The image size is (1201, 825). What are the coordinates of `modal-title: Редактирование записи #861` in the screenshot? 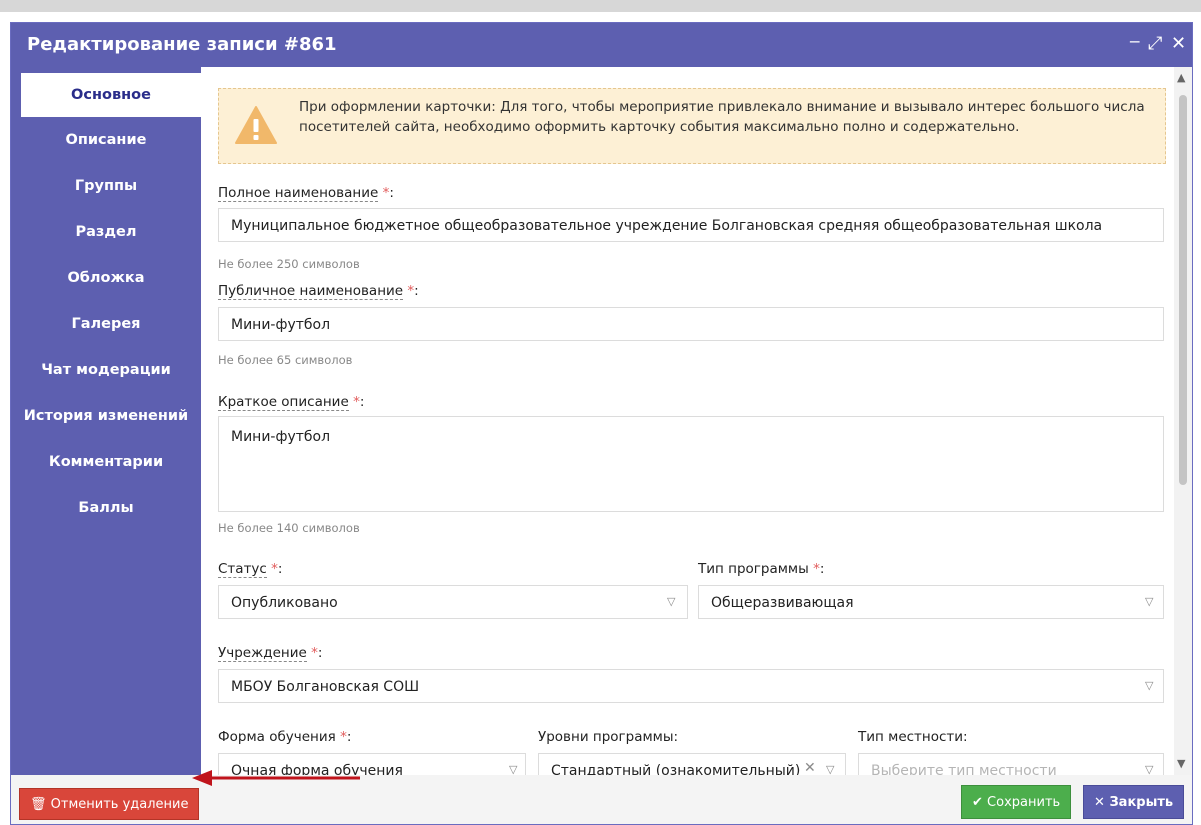 It's located at (182, 44).